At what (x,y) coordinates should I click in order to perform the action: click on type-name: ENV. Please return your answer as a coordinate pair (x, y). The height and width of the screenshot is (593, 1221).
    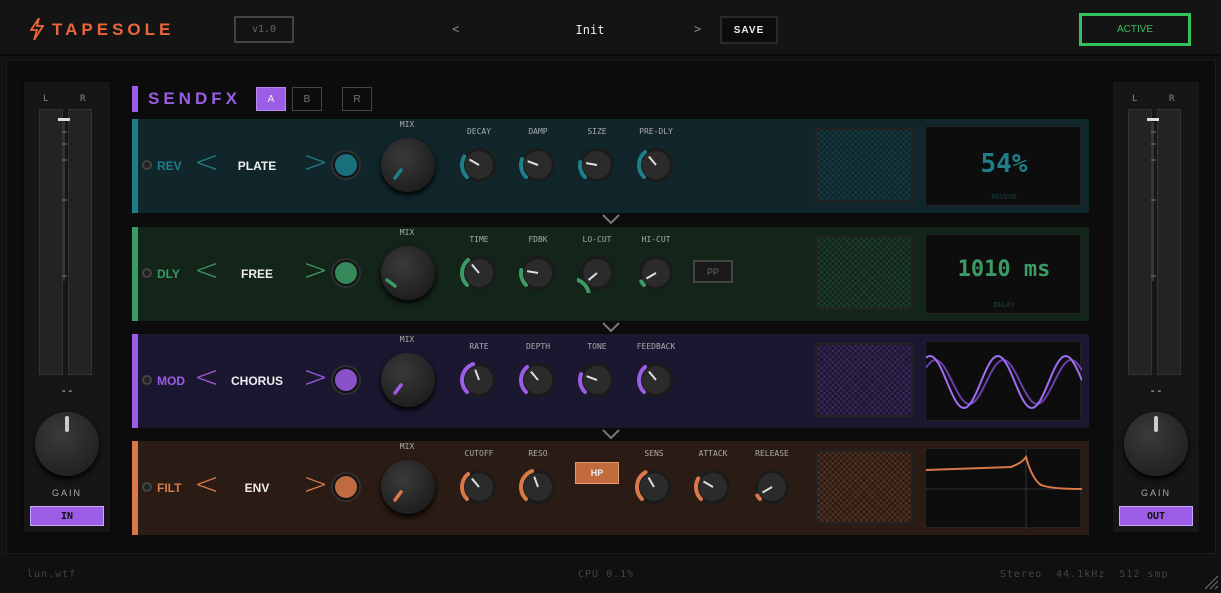
    Looking at the image, I should click on (257, 488).